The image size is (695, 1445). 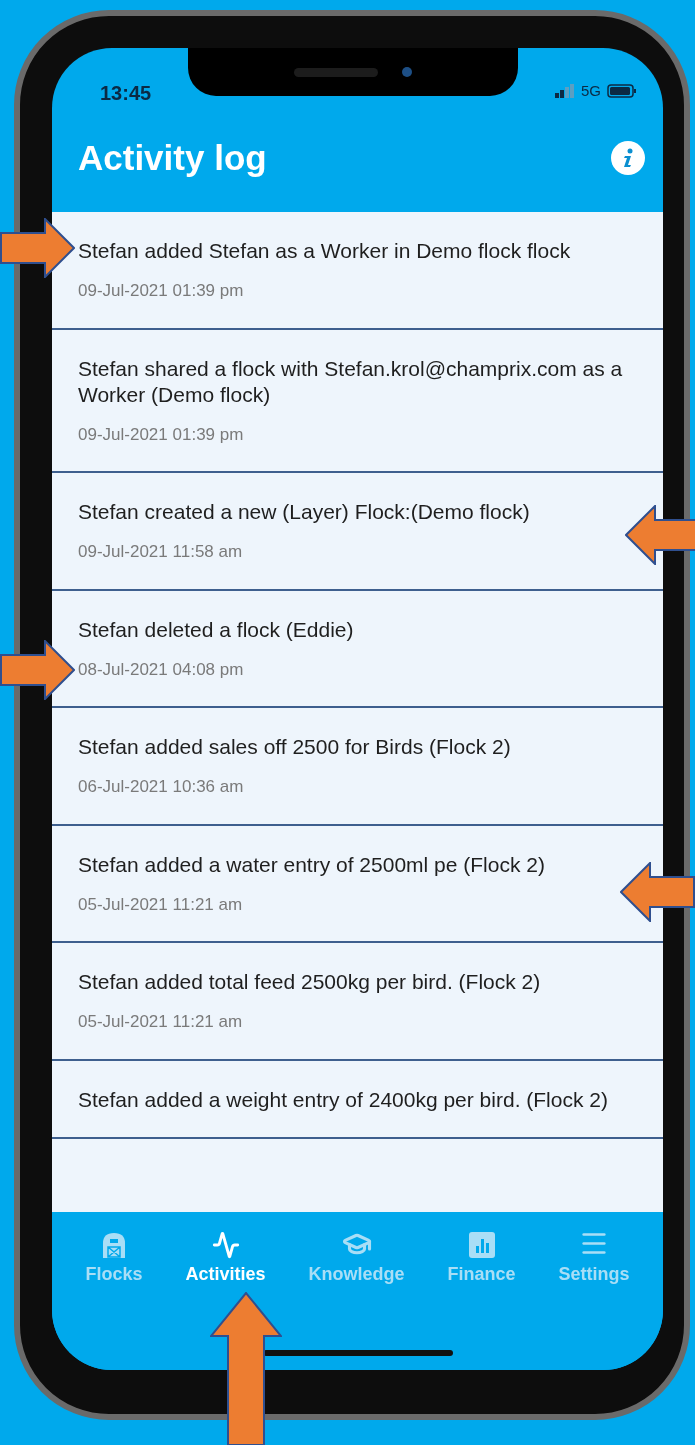 What do you see at coordinates (343, 1099) in the screenshot?
I see `activity-text: Stefan added a weight entry of 2400kg per bird. (Flock 2)` at bounding box center [343, 1099].